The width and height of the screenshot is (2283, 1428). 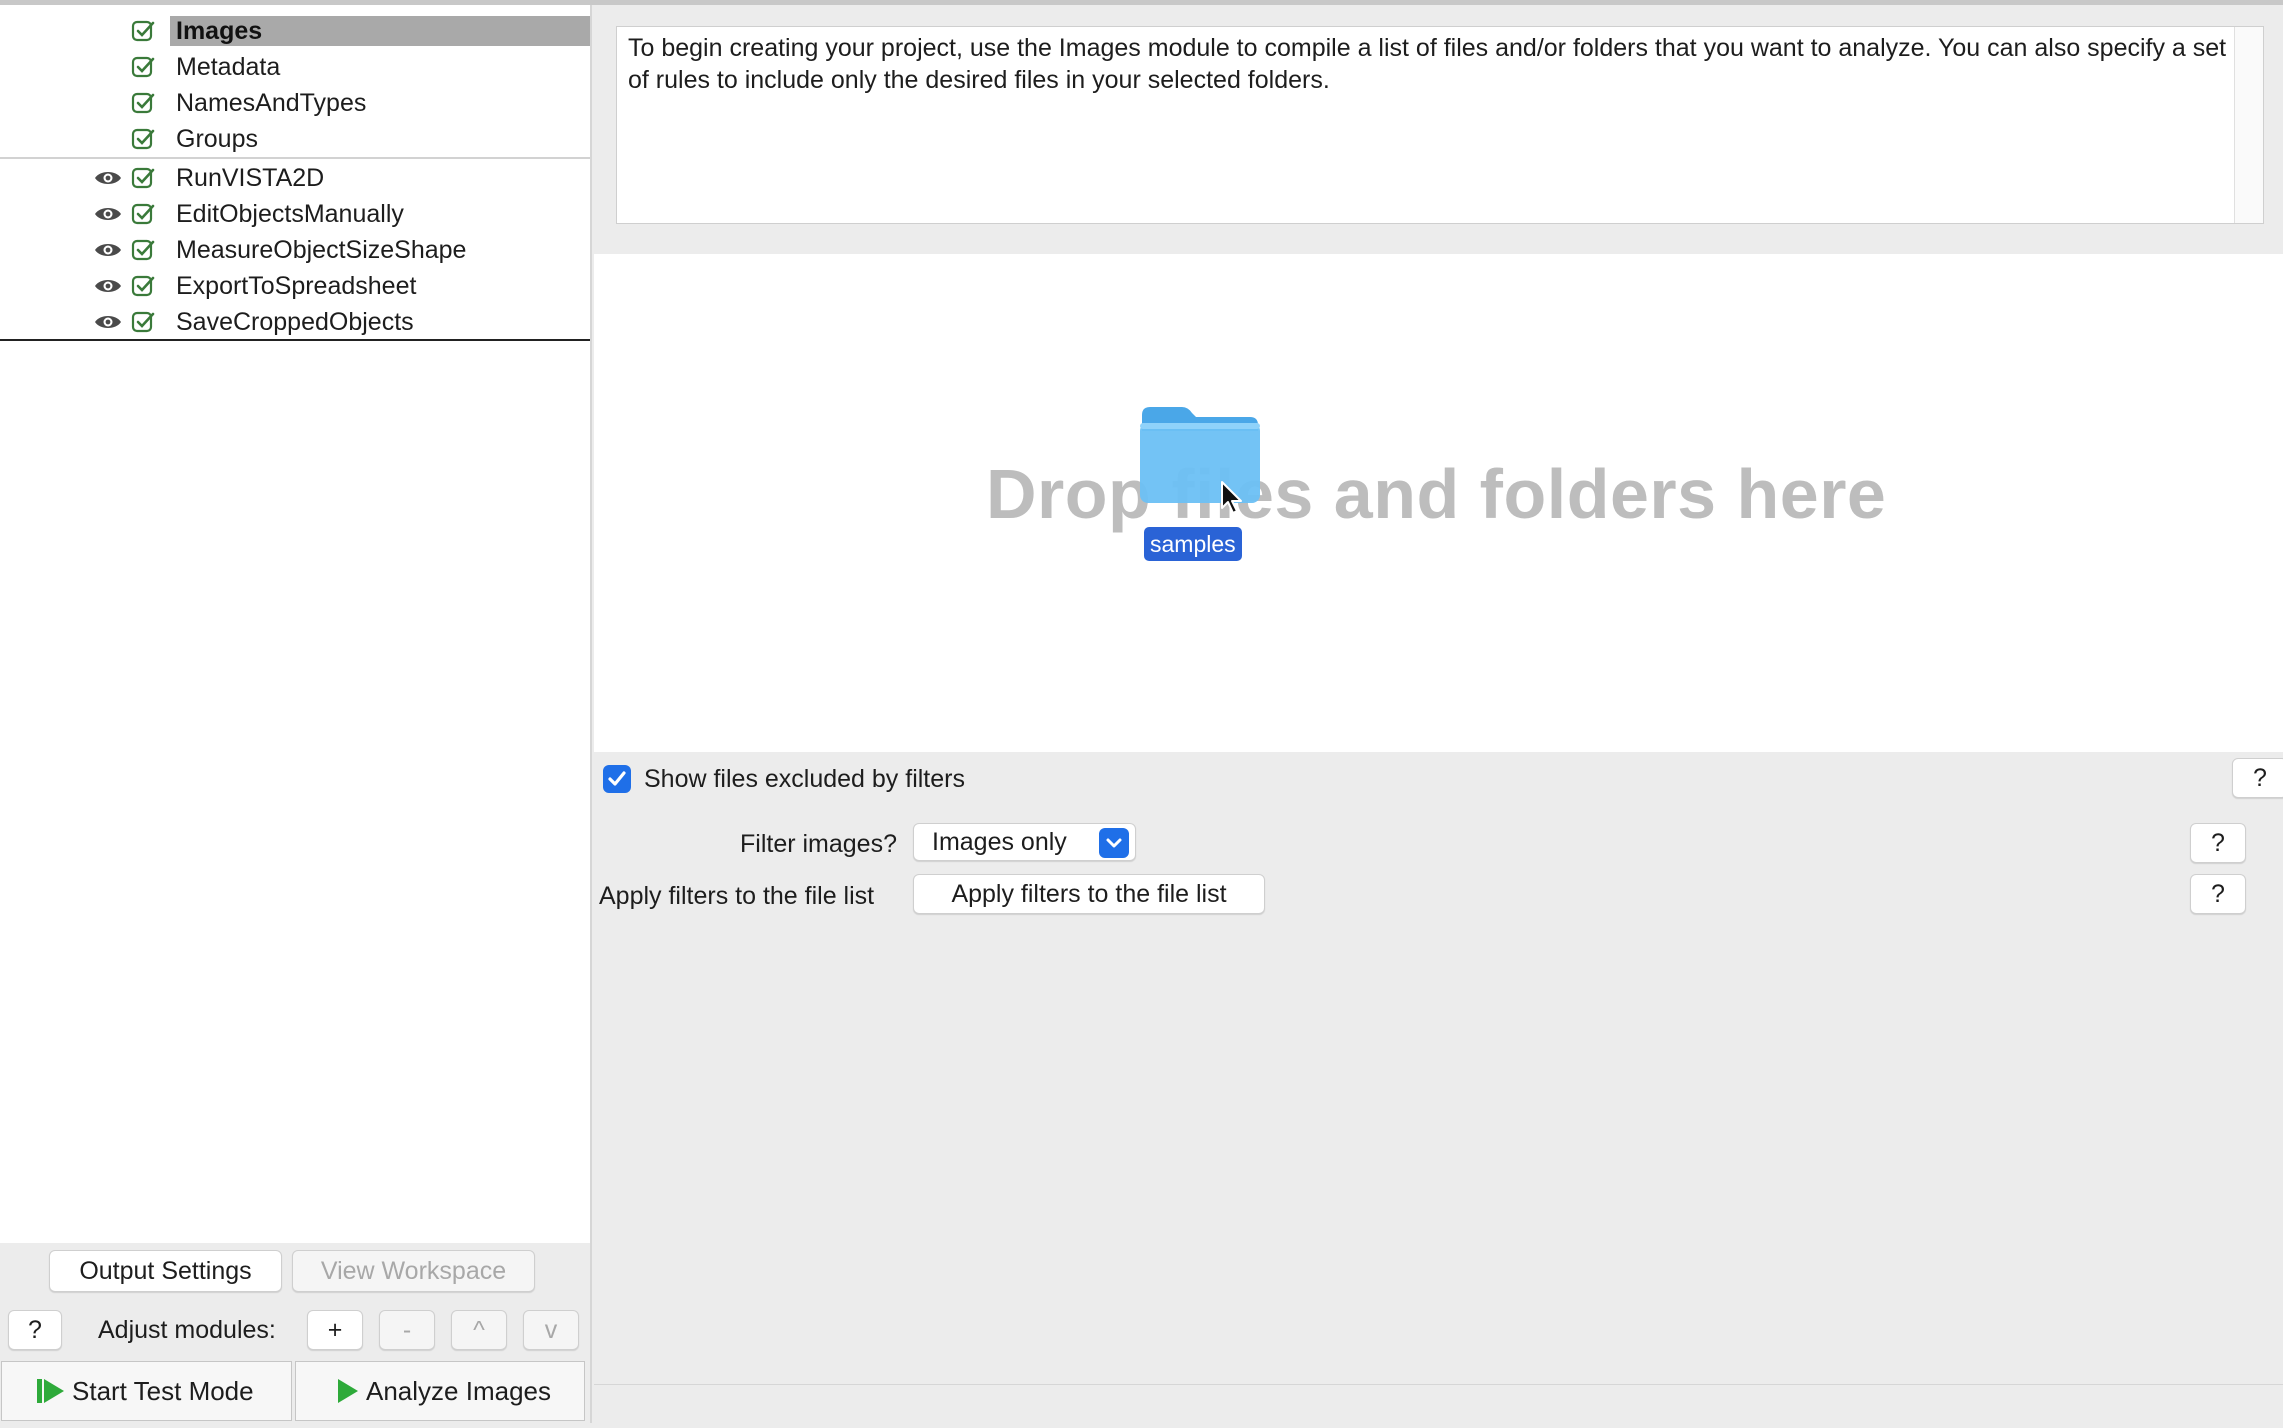 I want to click on analyze-images-button: Analyze Images, so click(x=440, y=1391).